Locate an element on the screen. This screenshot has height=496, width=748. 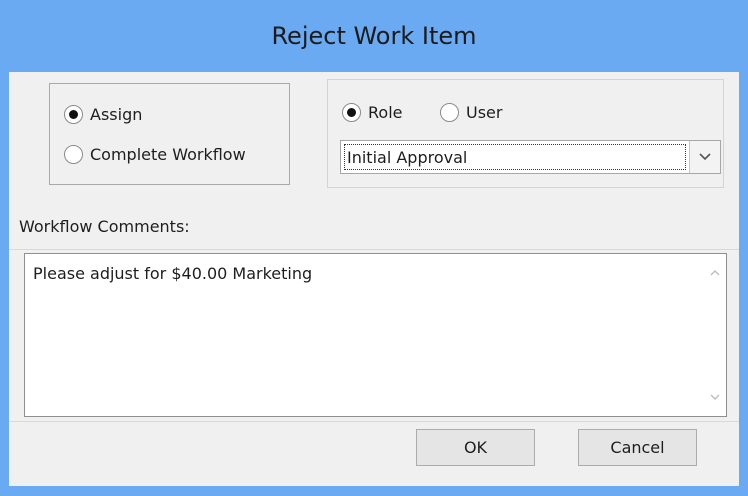
chevron-down-icon is located at coordinates (705, 157).